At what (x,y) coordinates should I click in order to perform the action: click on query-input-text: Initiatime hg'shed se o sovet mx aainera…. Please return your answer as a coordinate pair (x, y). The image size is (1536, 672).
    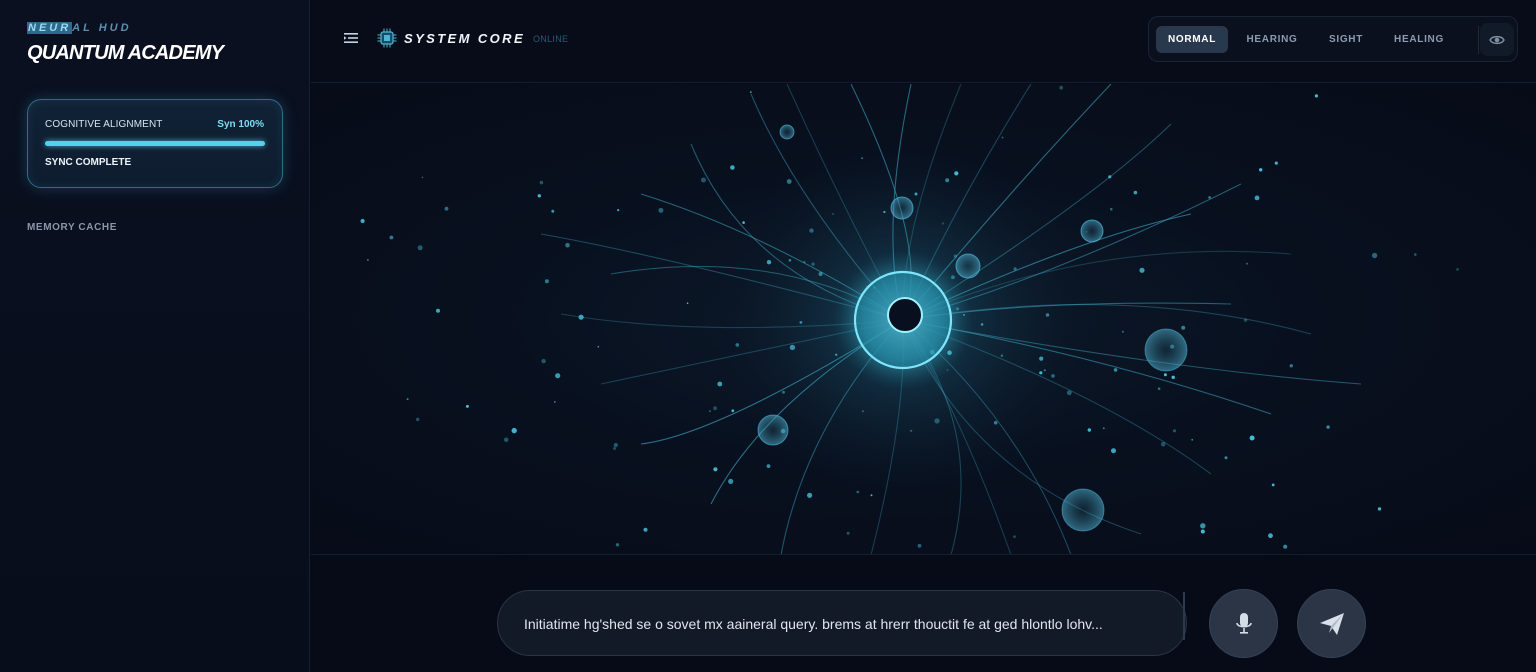
    Looking at the image, I should click on (844, 624).